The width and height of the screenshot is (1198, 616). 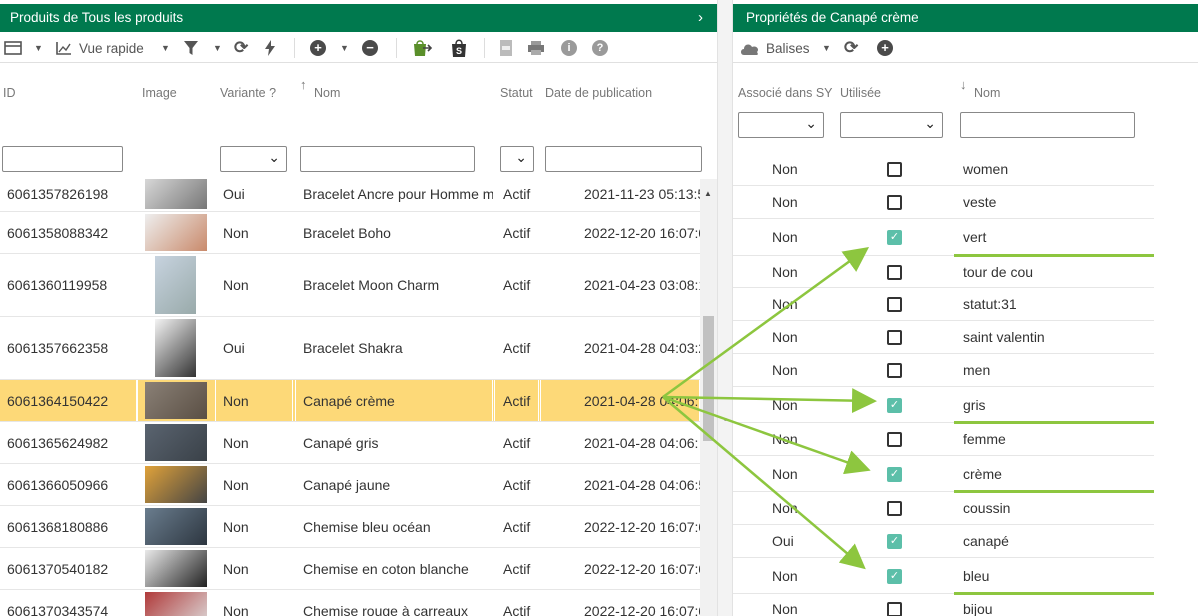 I want to click on cell-tag-name: crème, so click(x=982, y=473).